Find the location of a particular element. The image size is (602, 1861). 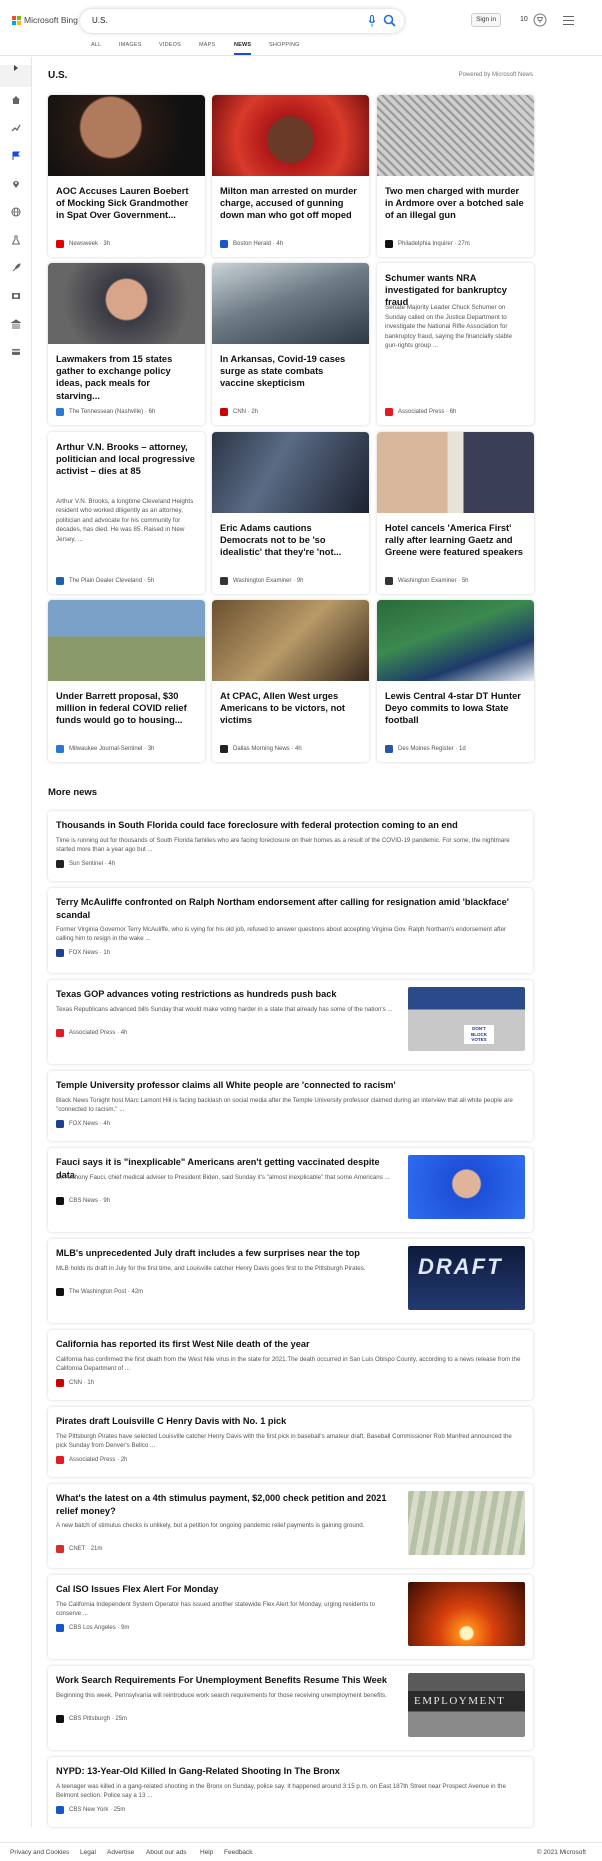

card-source: The Tennessean (Nashville) · 6h is located at coordinates (105, 412).